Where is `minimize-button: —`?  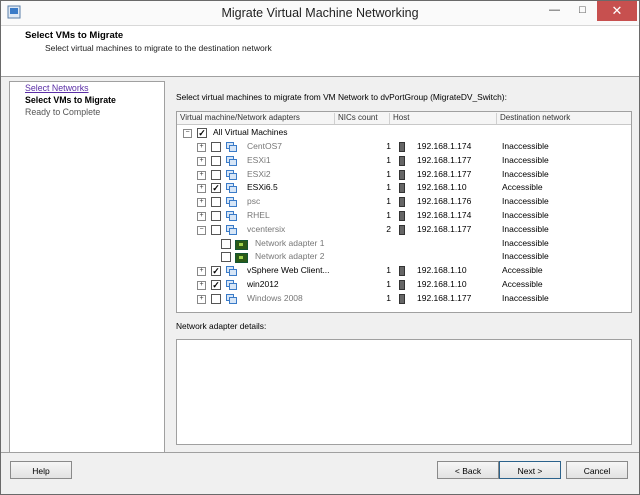 minimize-button: — is located at coordinates (554, 11).